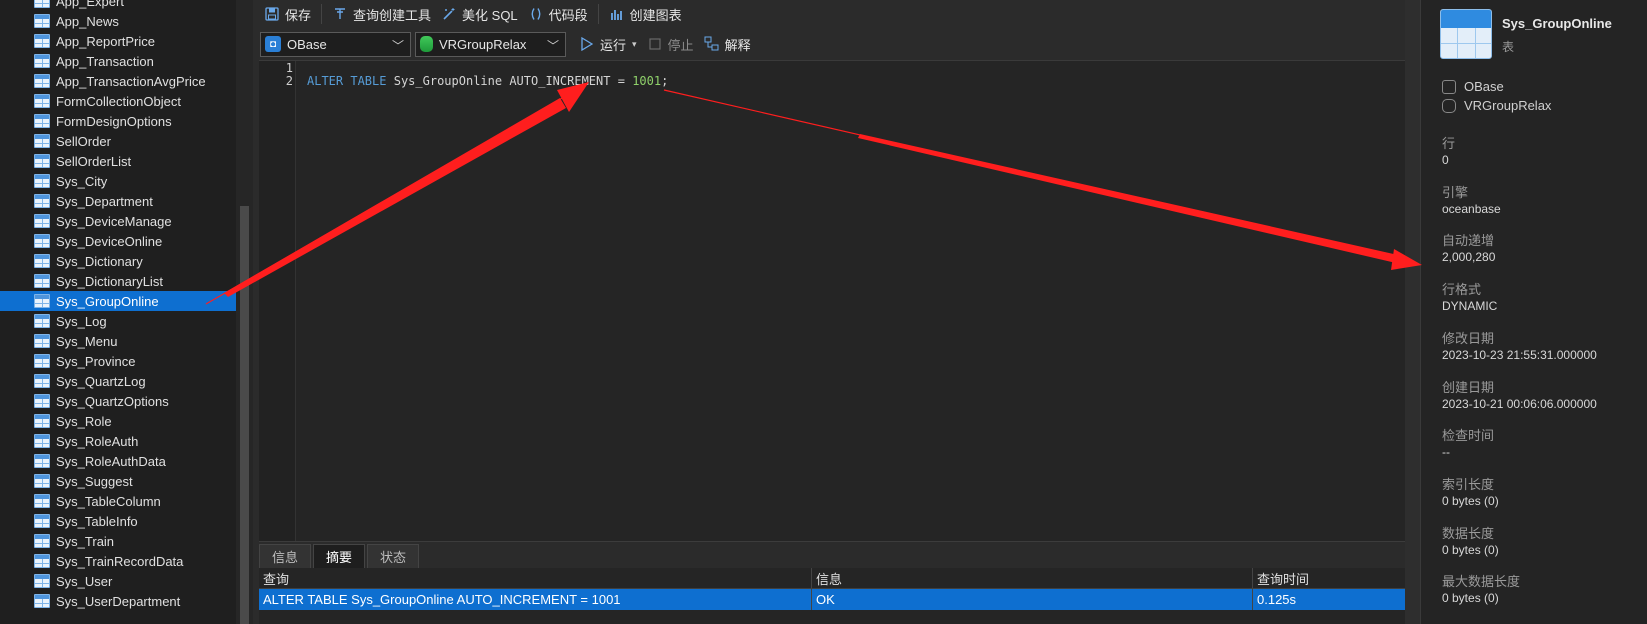 This screenshot has height=624, width=1647. What do you see at coordinates (335, 44) in the screenshot?
I see `connection-select: ◘ OBase ﹀` at bounding box center [335, 44].